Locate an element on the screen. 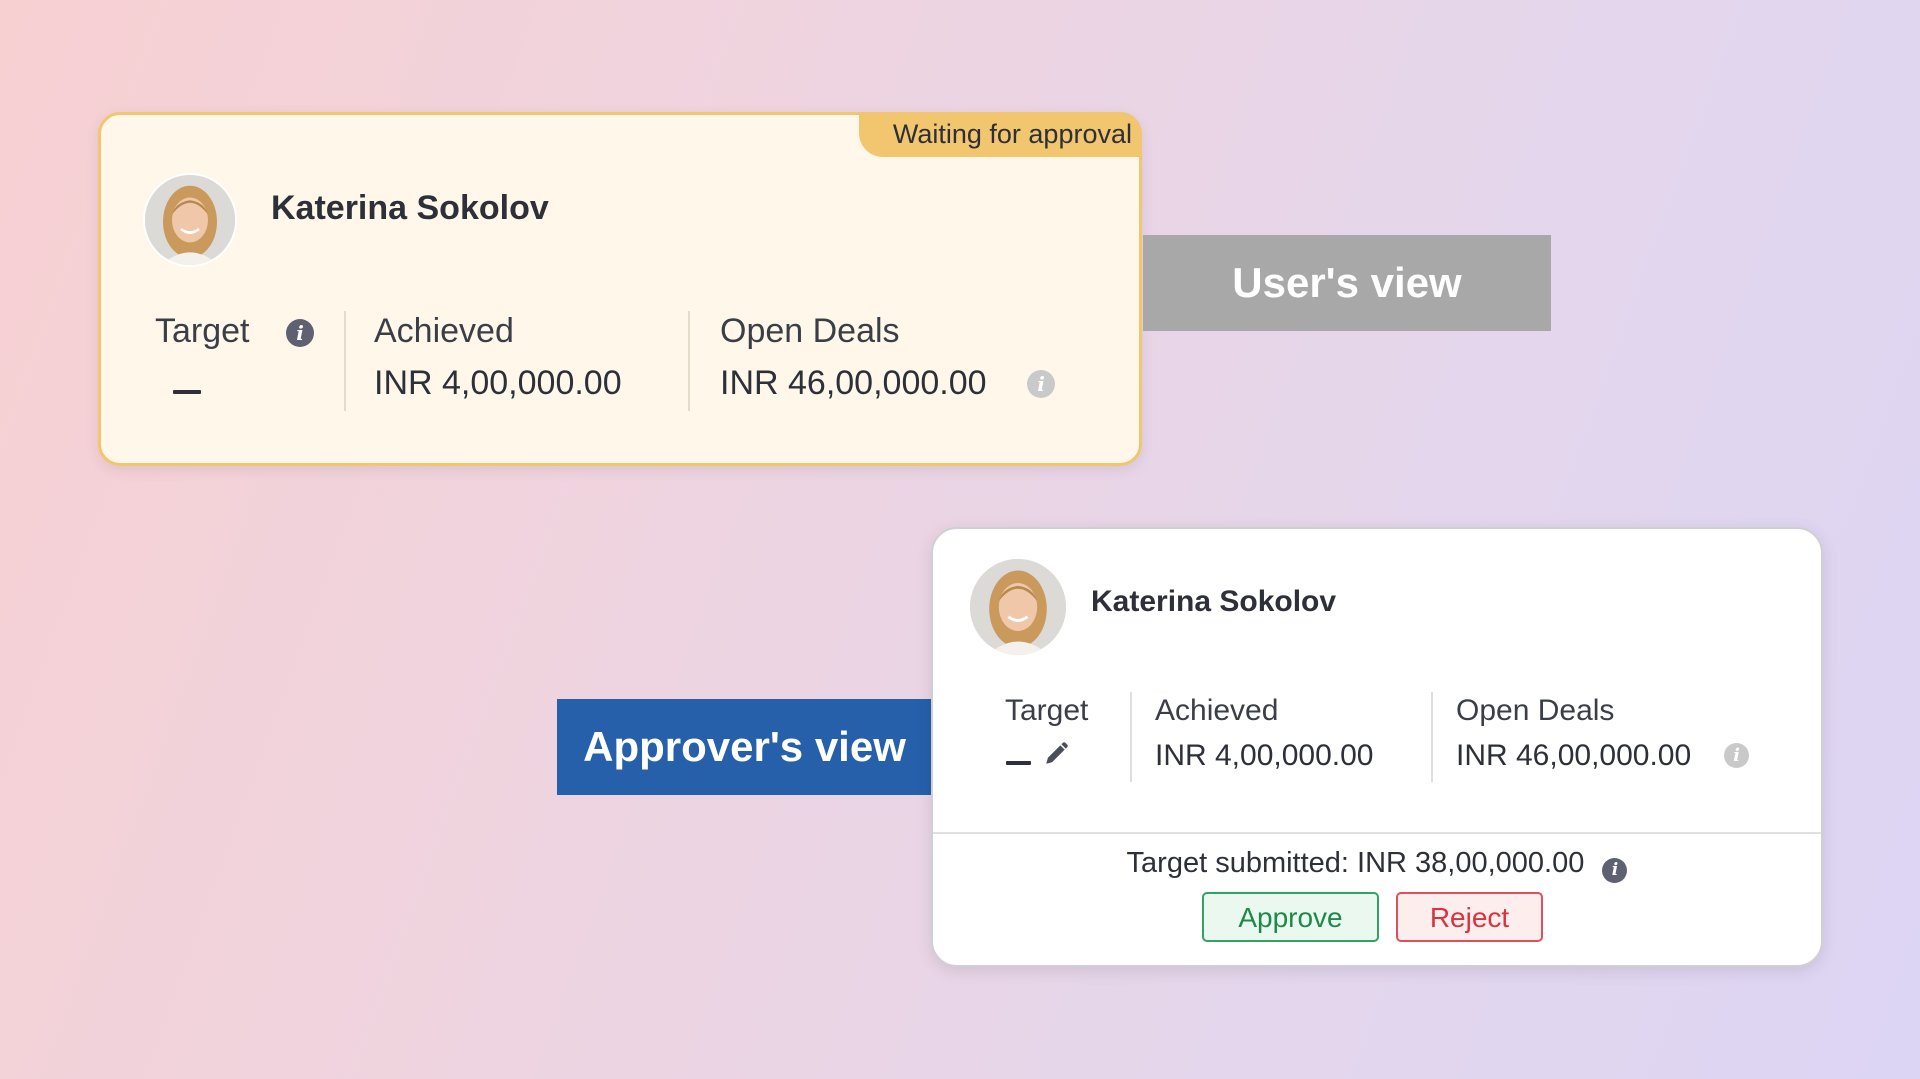  target-info-icon: i is located at coordinates (300, 333).